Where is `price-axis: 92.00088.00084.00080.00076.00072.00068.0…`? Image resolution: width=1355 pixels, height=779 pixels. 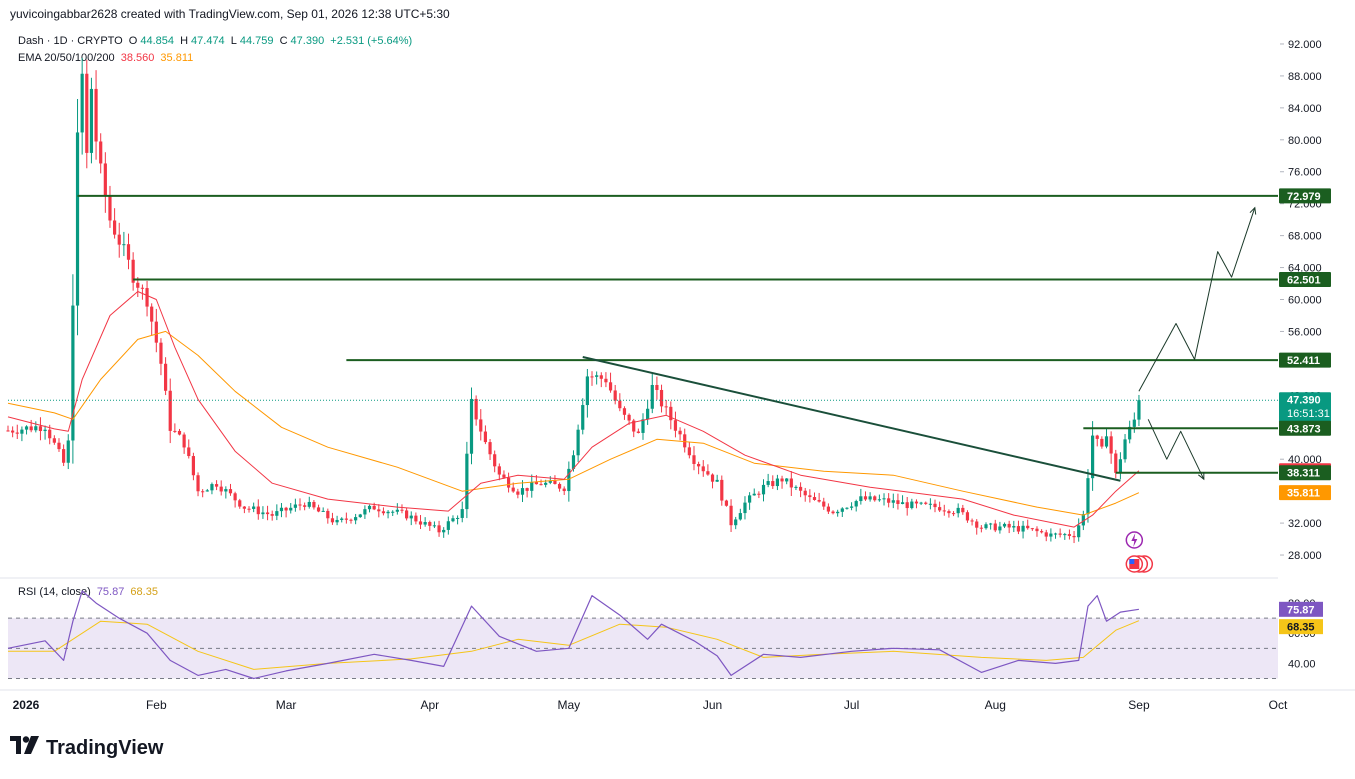 price-axis: 92.00088.00084.00080.00076.00072.00068.0… is located at coordinates (1305, 300).